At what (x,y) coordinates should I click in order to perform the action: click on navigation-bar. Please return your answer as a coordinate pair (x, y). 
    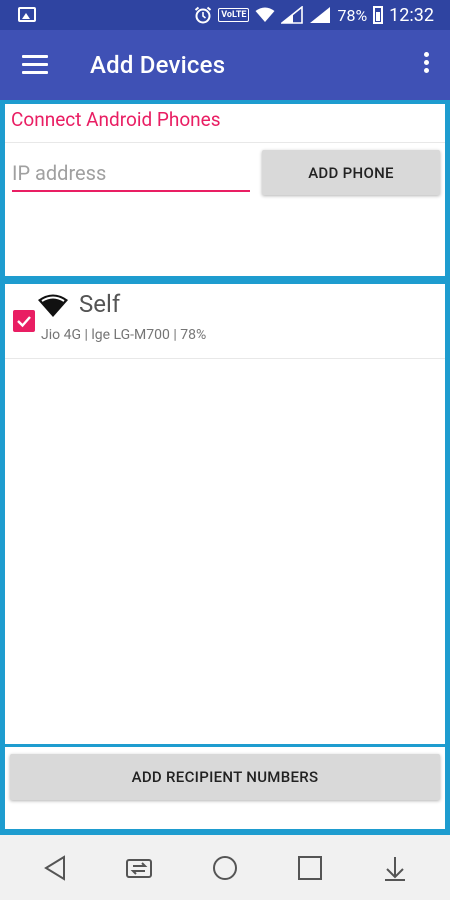
    Looking at the image, I should click on (225, 867).